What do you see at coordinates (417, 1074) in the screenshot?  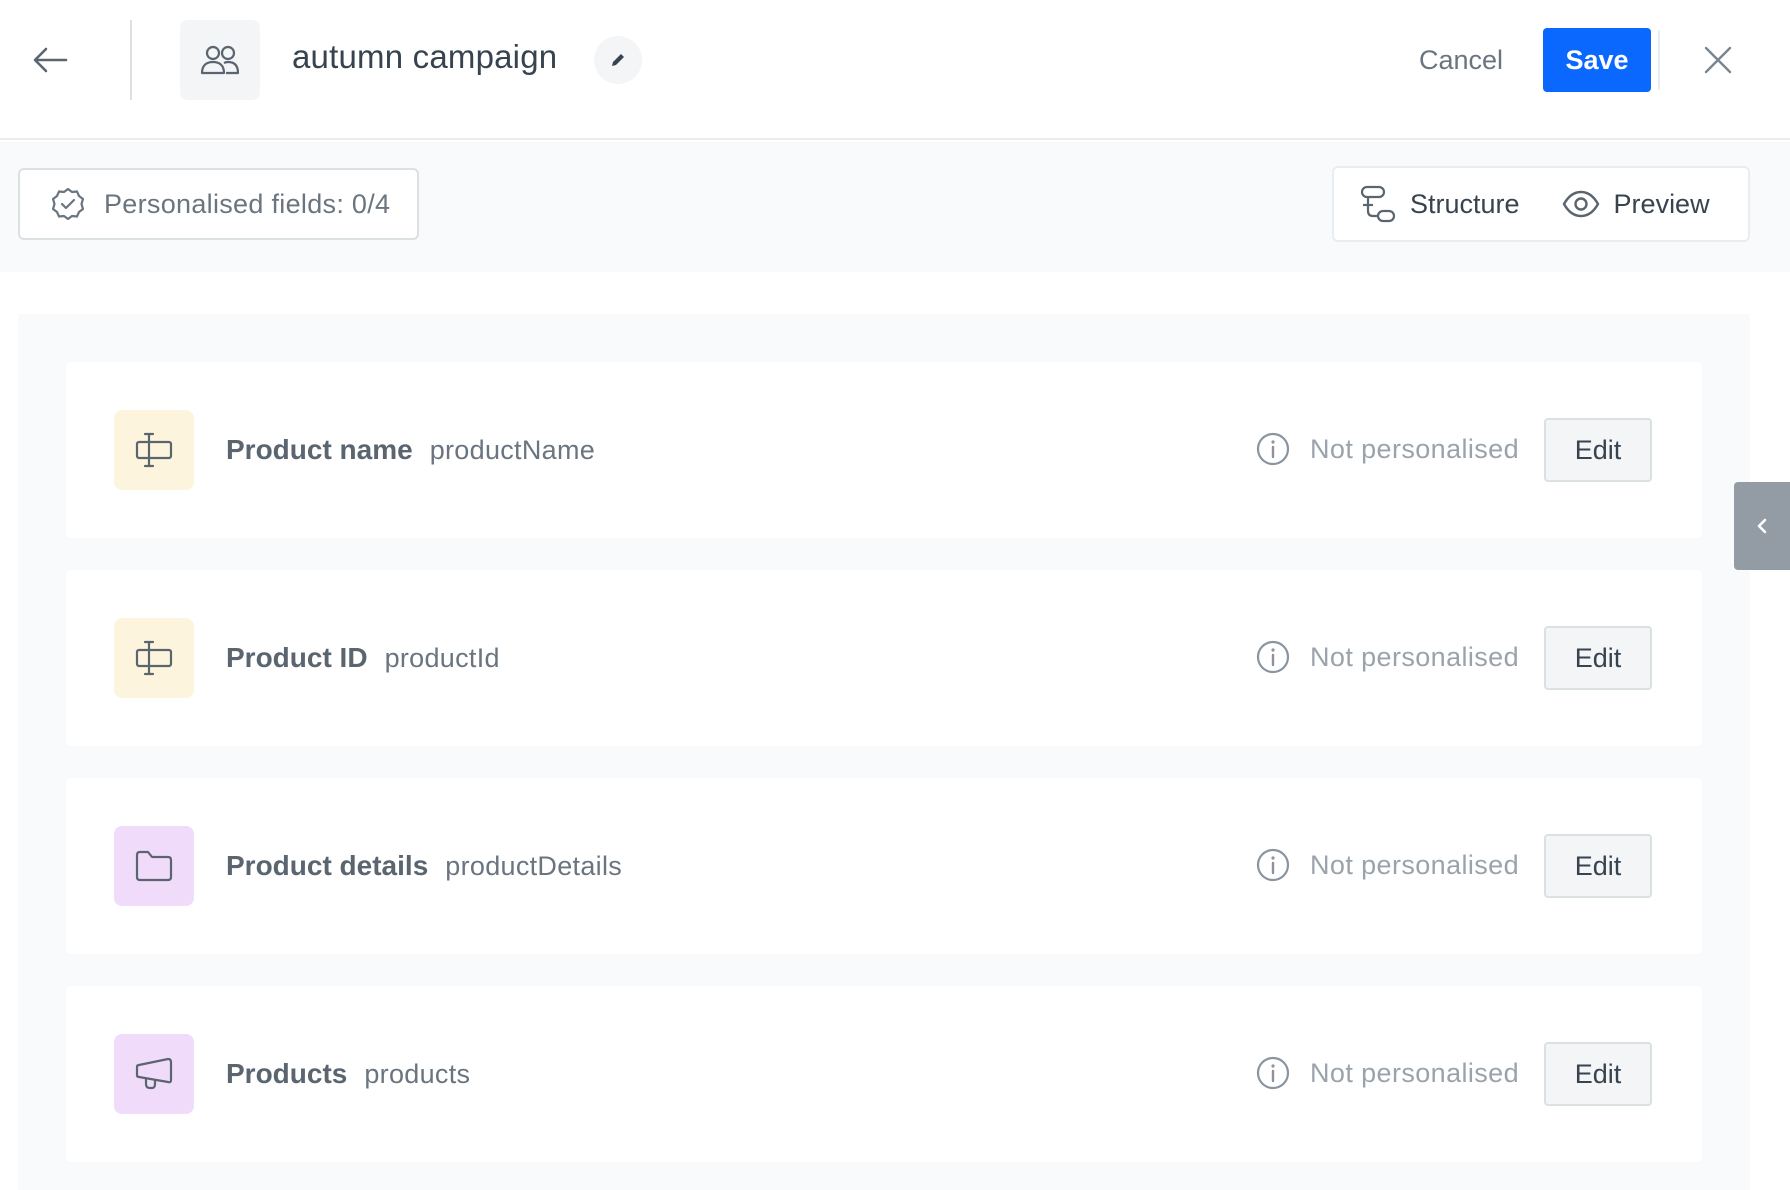 I see `field-key: products` at bounding box center [417, 1074].